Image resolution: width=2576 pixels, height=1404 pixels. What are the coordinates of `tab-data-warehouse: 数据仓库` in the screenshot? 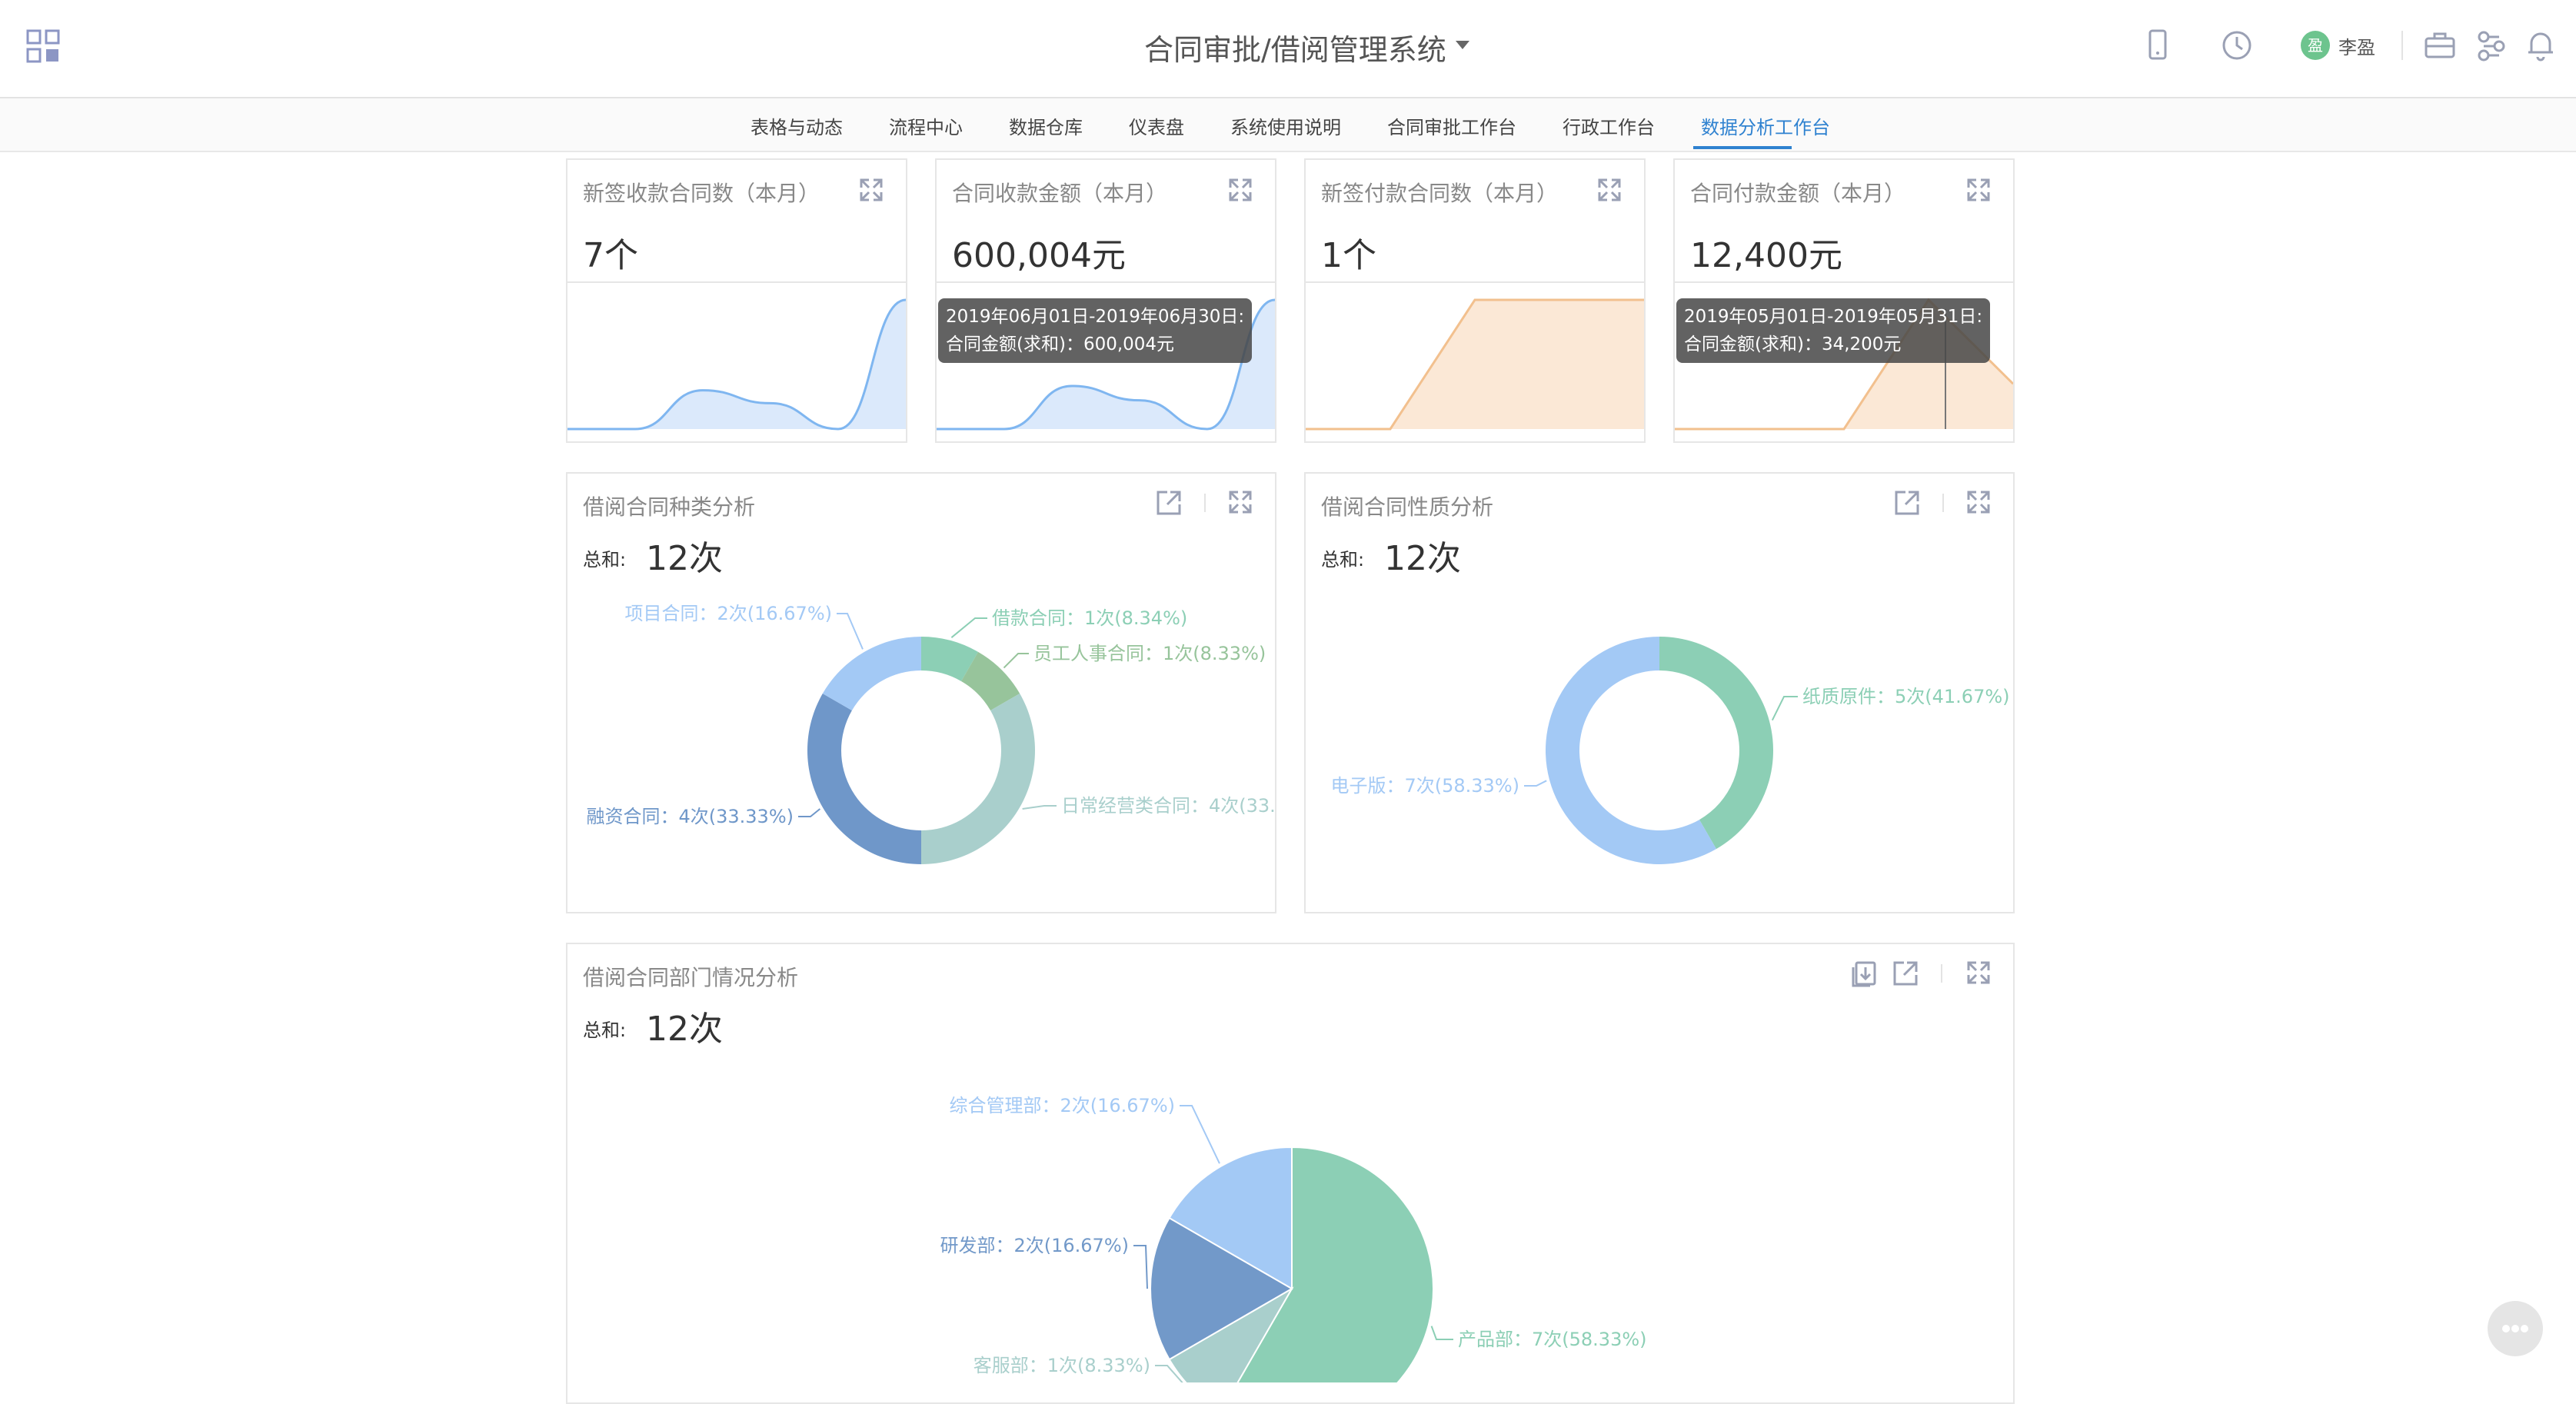 It's located at (1046, 125).